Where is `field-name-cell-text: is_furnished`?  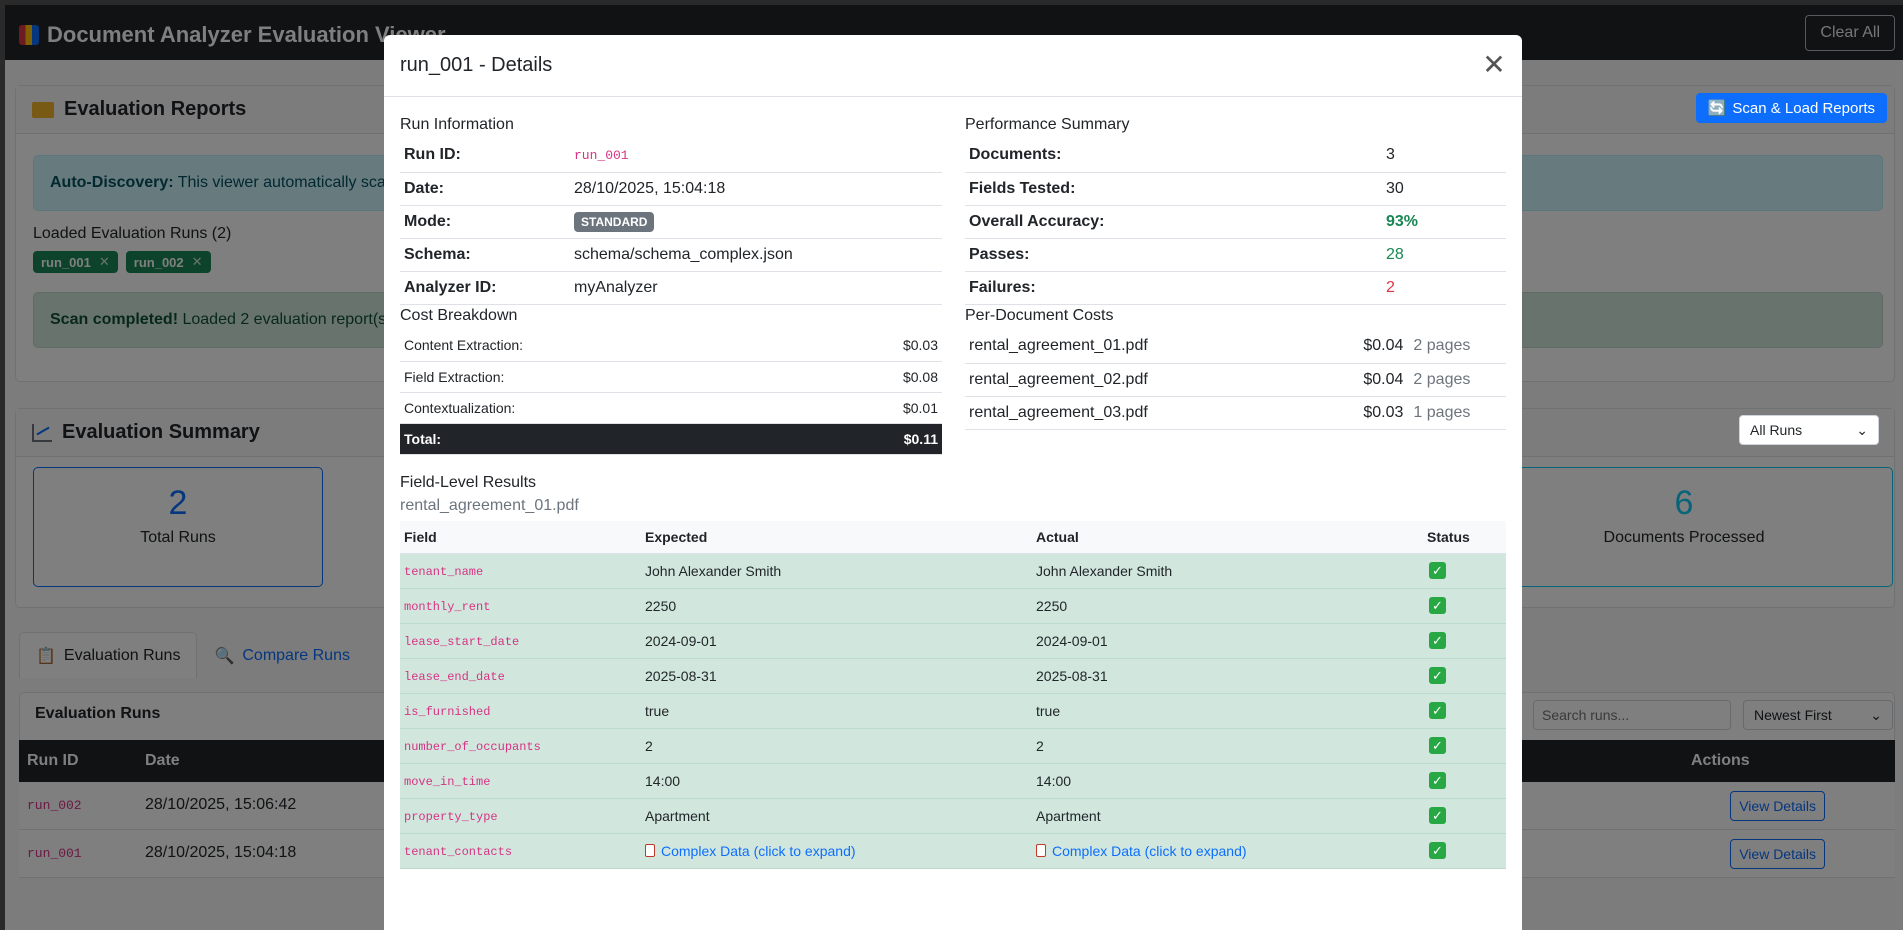 field-name-cell-text: is_furnished is located at coordinates (447, 712).